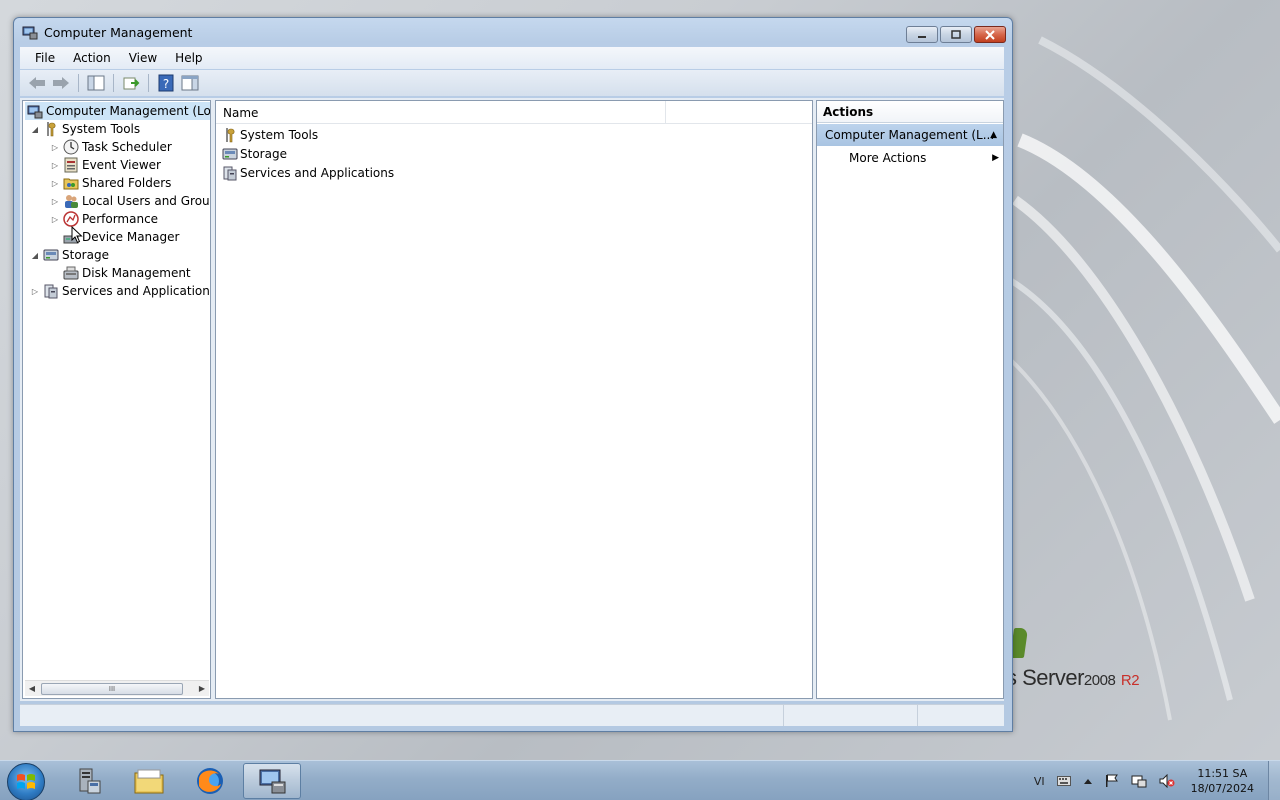  I want to click on tree-label: System Tools, so click(101, 129).